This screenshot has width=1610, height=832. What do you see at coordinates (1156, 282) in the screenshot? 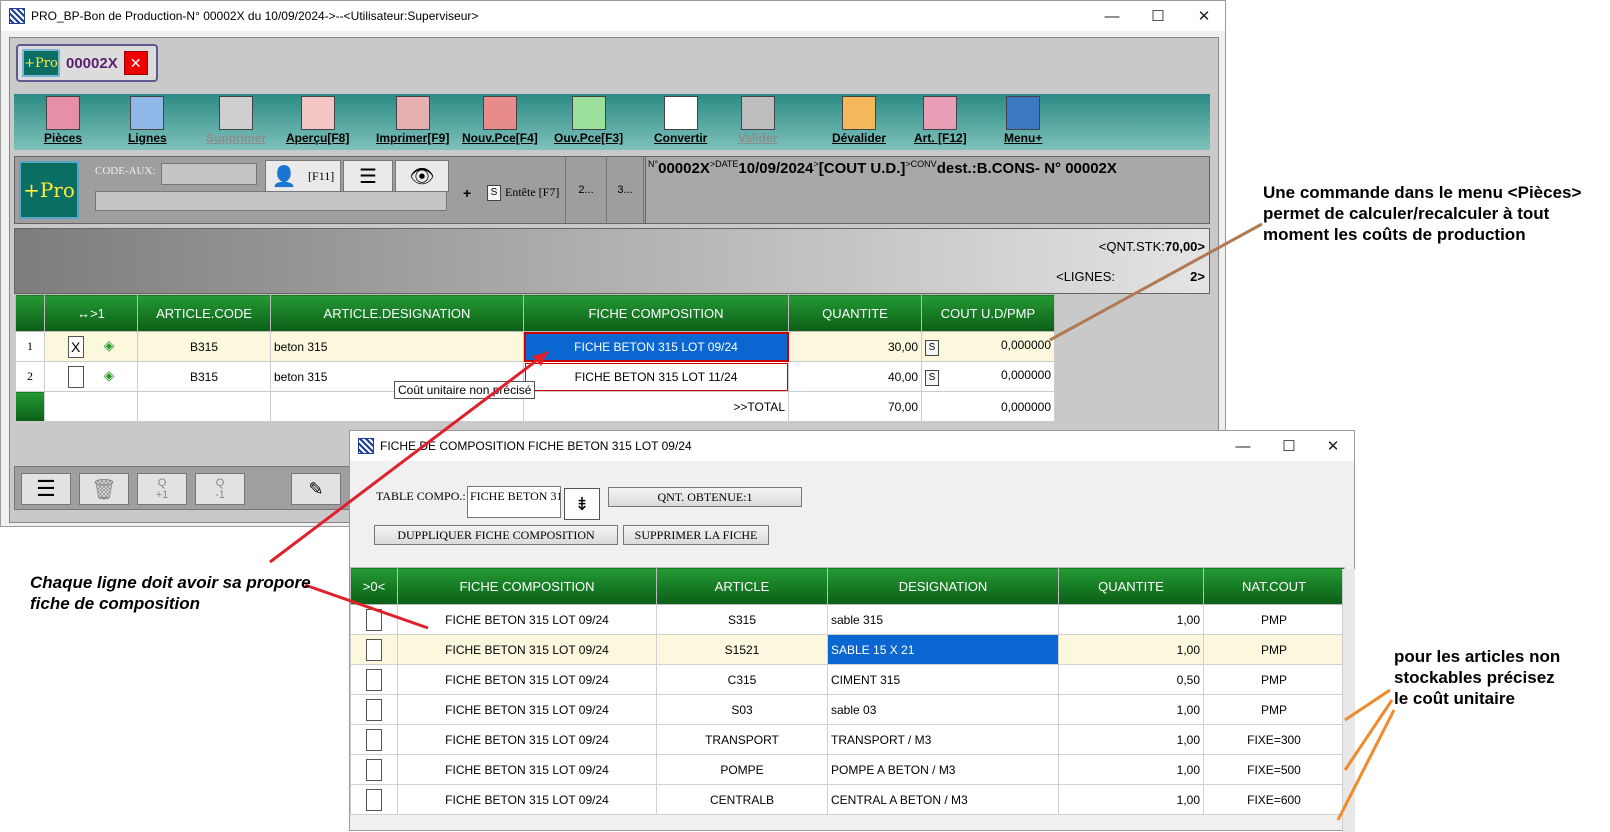
I see `arrow-brown` at bounding box center [1156, 282].